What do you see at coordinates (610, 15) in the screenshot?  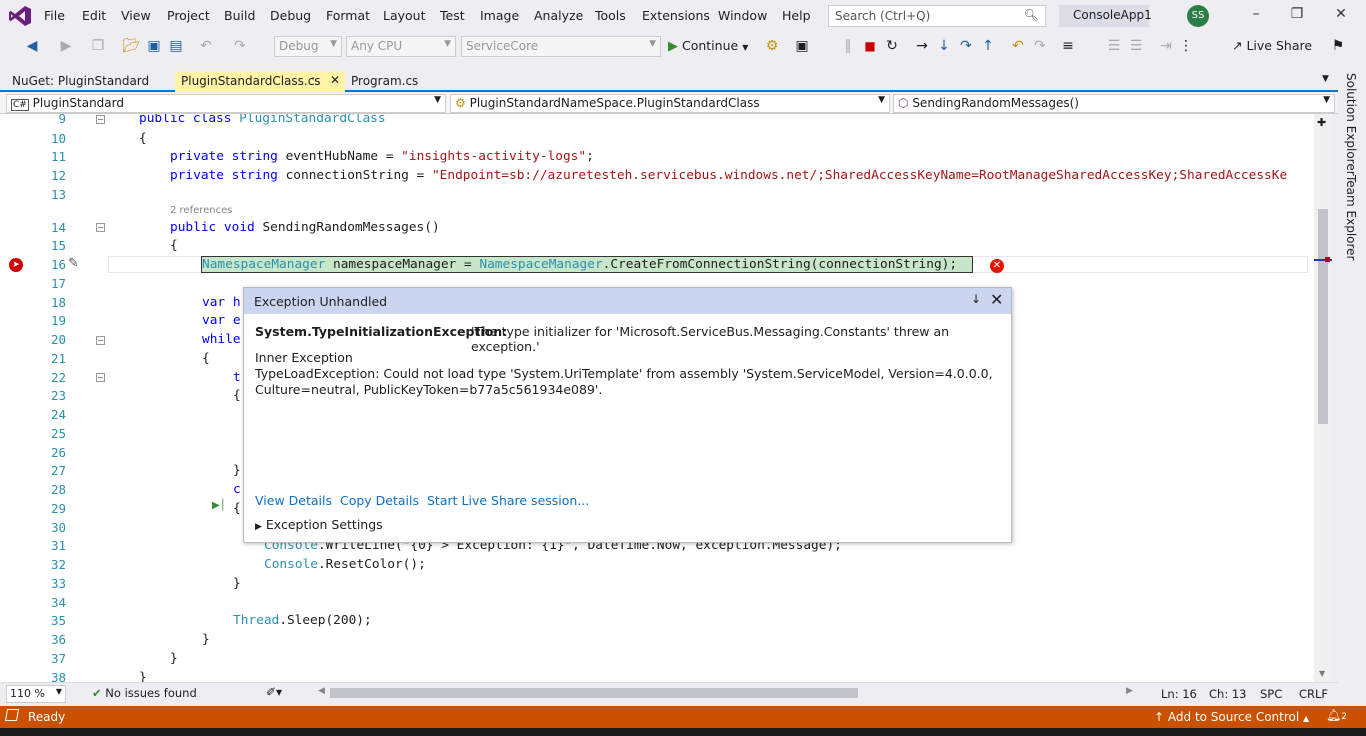 I see `menu-tools: Tools` at bounding box center [610, 15].